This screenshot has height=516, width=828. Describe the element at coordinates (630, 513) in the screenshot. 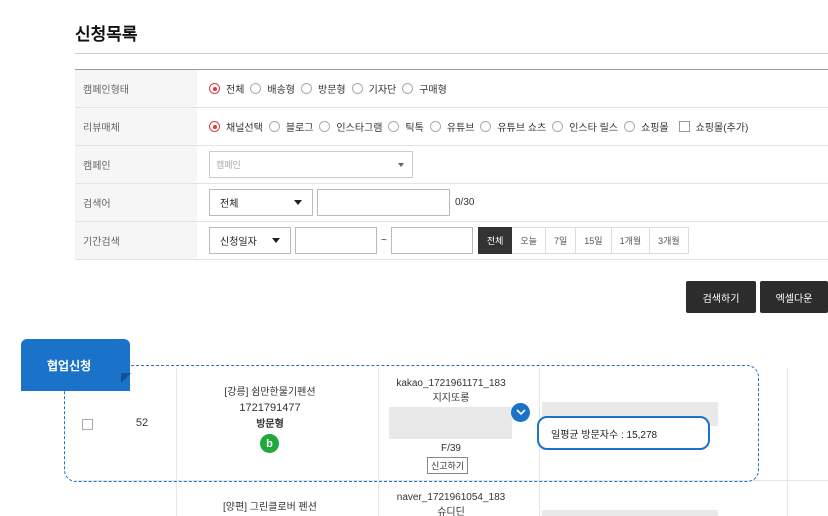

I see `blurred-channel-info` at that location.